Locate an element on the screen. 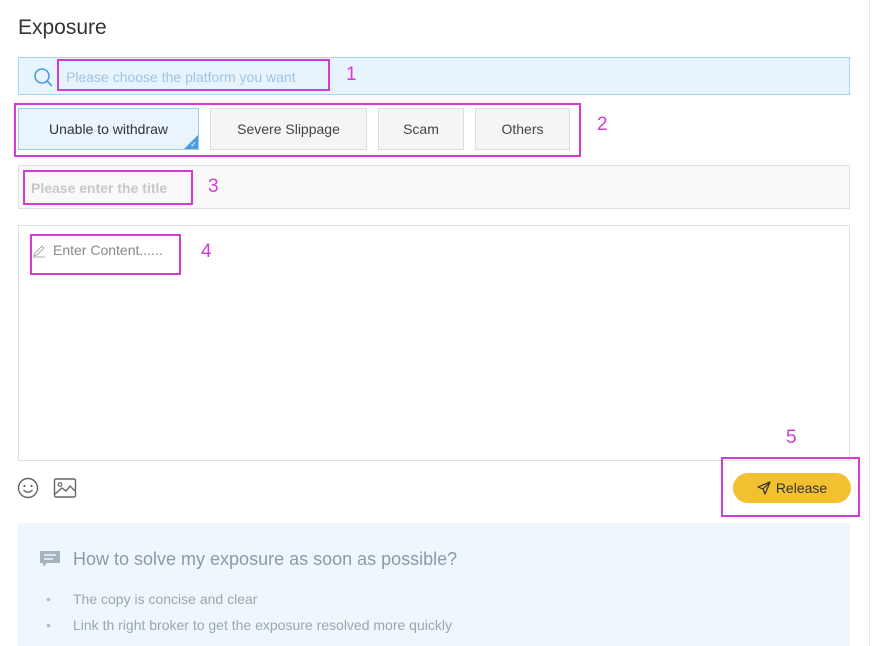 The height and width of the screenshot is (646, 874). platform-search-bar is located at coordinates (434, 76).